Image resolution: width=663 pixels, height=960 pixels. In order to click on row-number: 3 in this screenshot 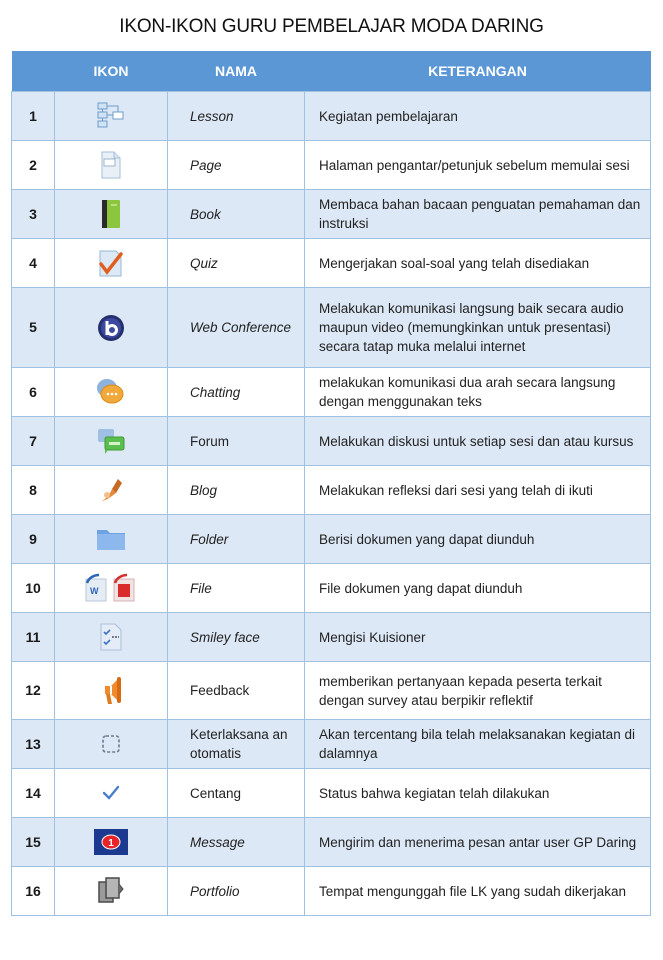, I will do `click(33, 214)`.